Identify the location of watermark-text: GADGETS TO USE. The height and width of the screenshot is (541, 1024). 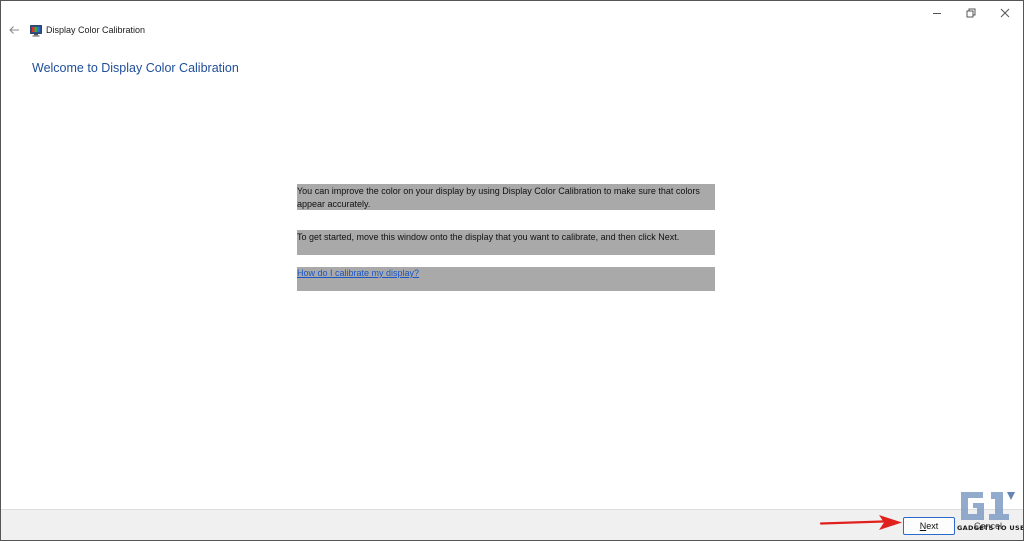
(990, 528).